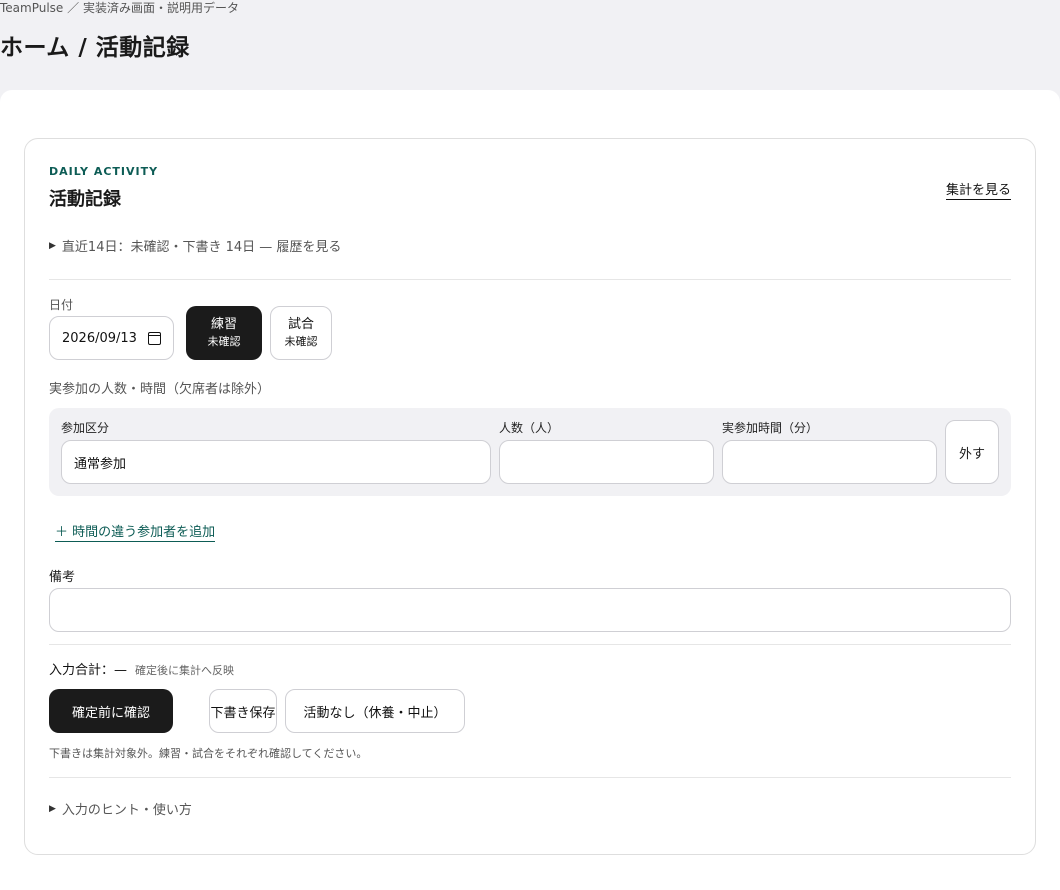 This screenshot has width=1060, height=890. Describe the element at coordinates (85, 199) in the screenshot. I see `card-title: 活動記録` at that location.